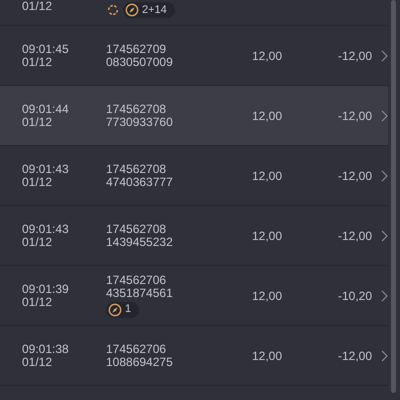 This screenshot has width=400, height=400. Describe the element at coordinates (139, 182) in the screenshot. I see `code-number: 4740363777` at that location.